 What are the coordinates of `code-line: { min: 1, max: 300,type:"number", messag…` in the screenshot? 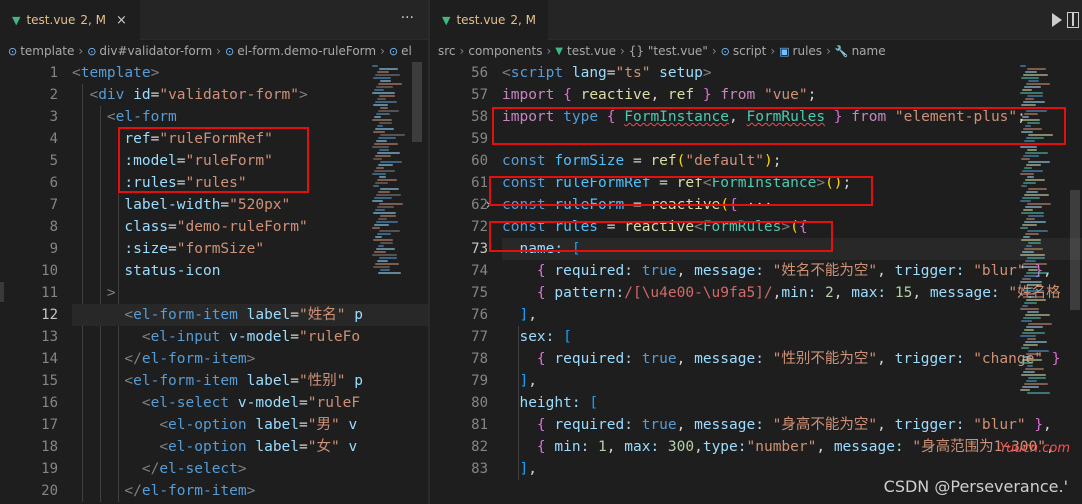 It's located at (792, 447).